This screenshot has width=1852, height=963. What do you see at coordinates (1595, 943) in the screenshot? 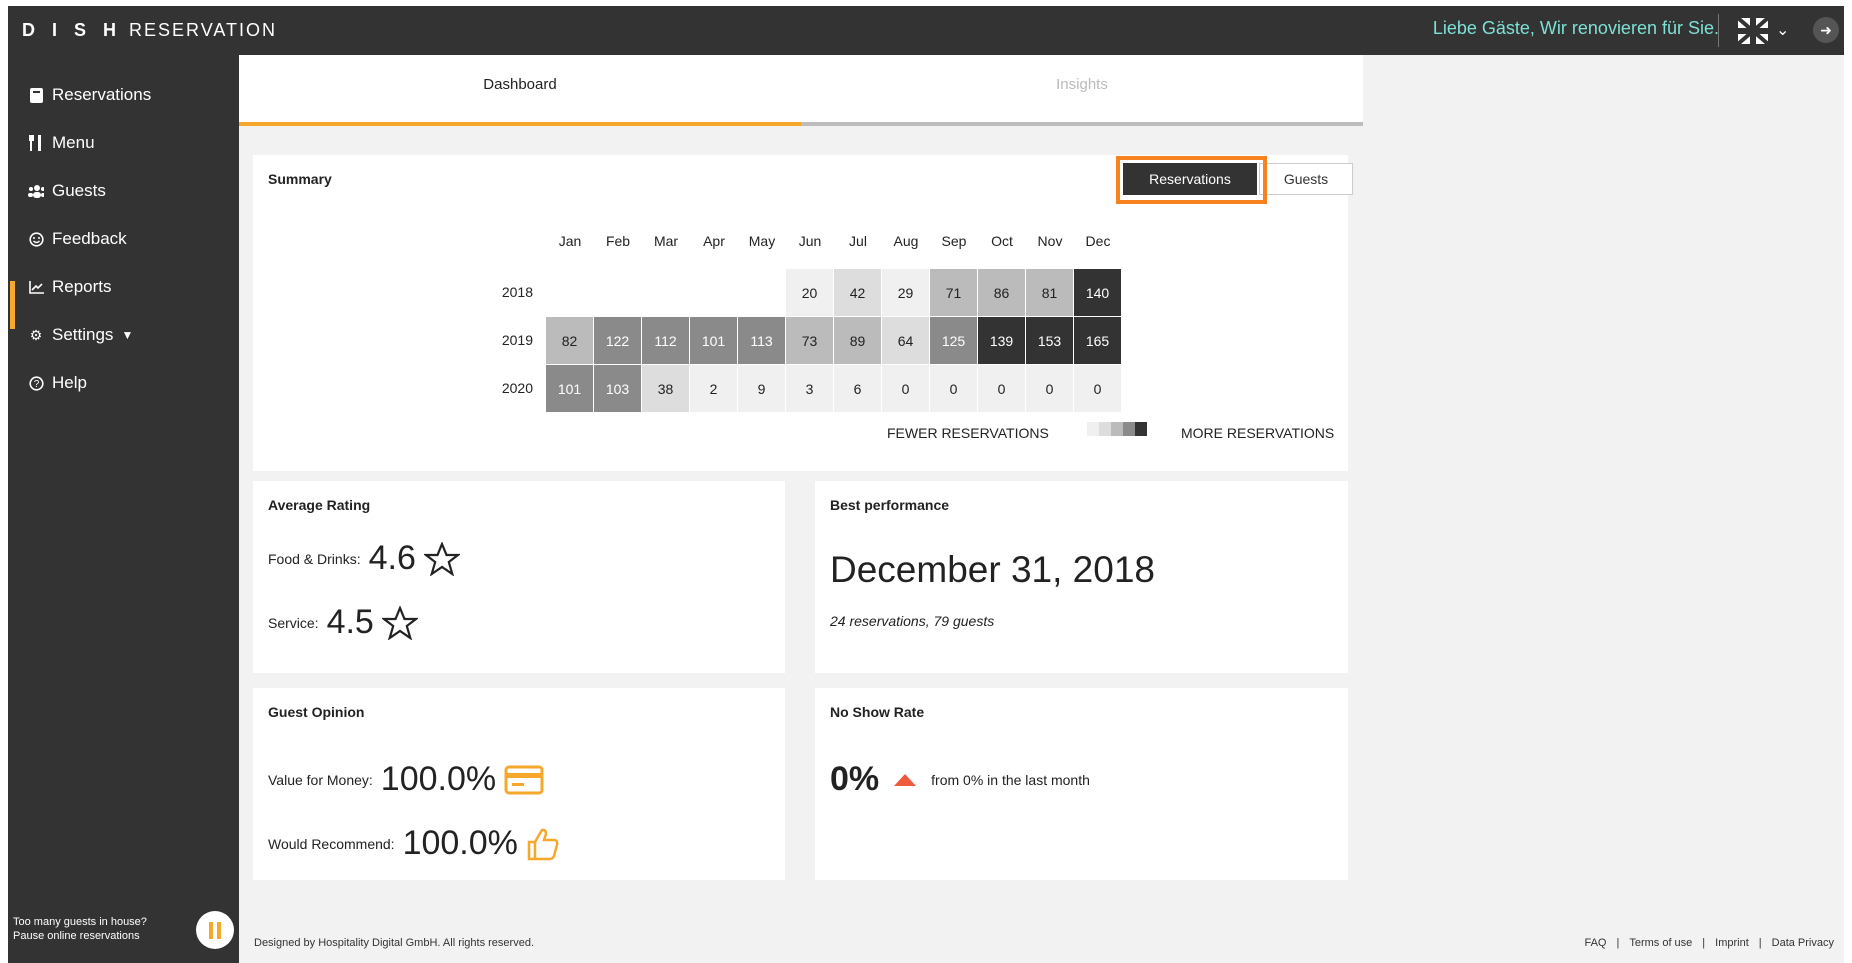
I see `footer-link-faq: FAQ` at bounding box center [1595, 943].